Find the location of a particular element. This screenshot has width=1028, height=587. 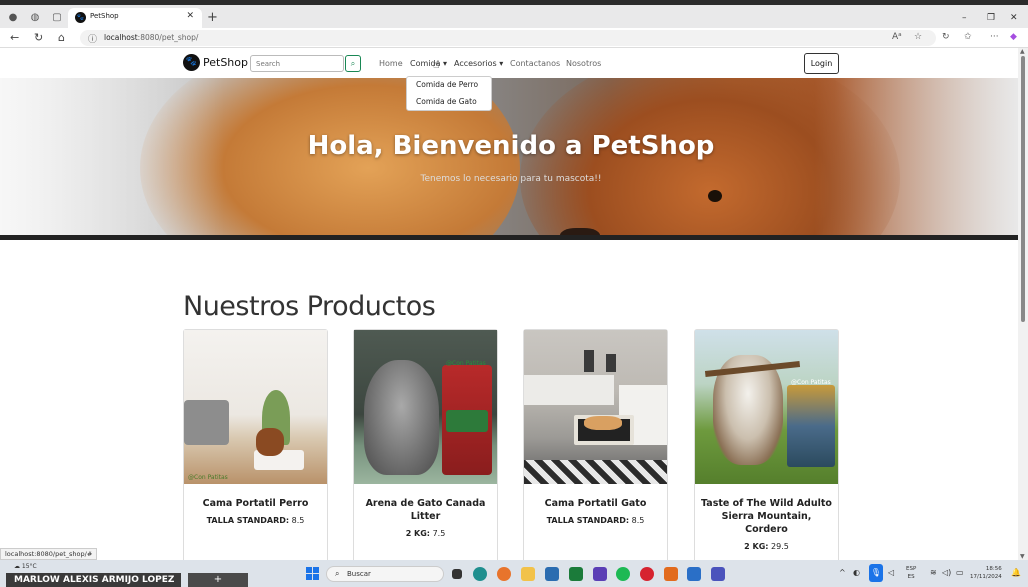

volume-icon: ◁) is located at coordinates (946, 572).